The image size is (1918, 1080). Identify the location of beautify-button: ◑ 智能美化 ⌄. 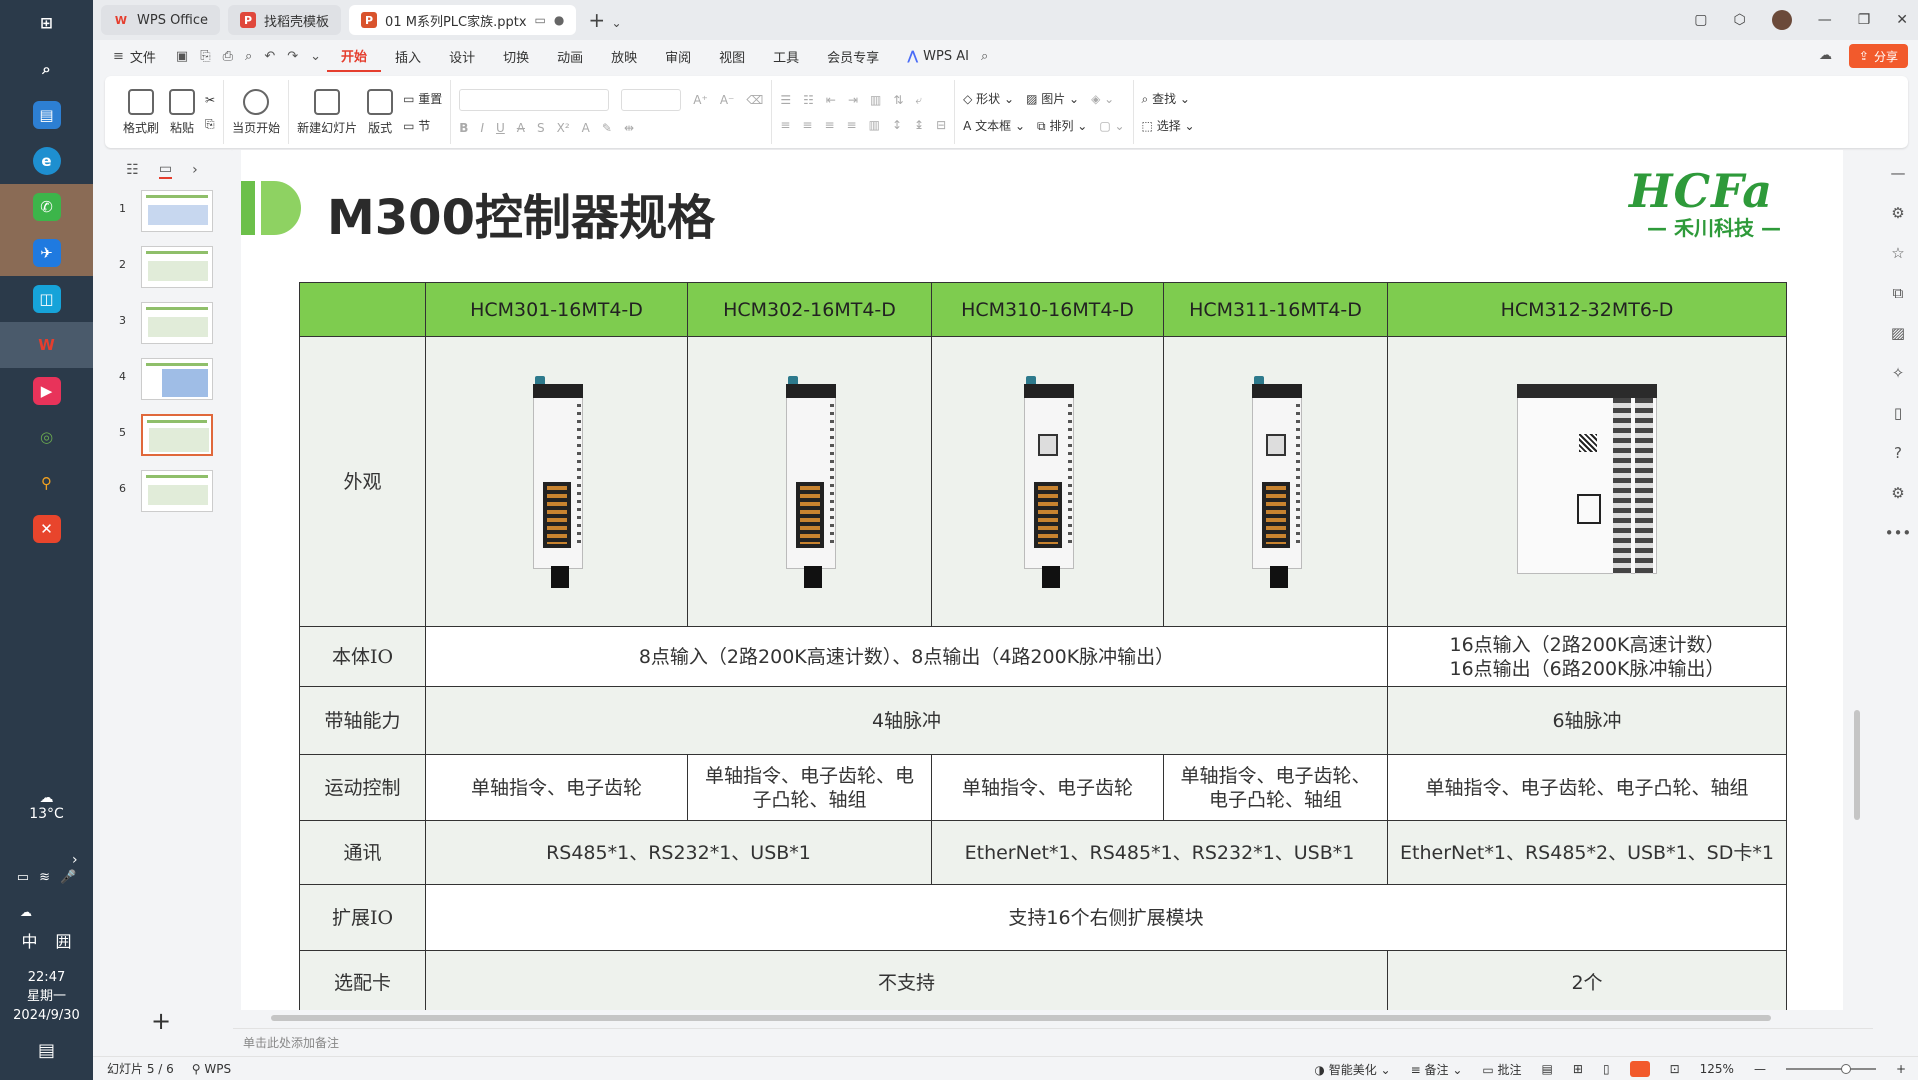
(1352, 1069).